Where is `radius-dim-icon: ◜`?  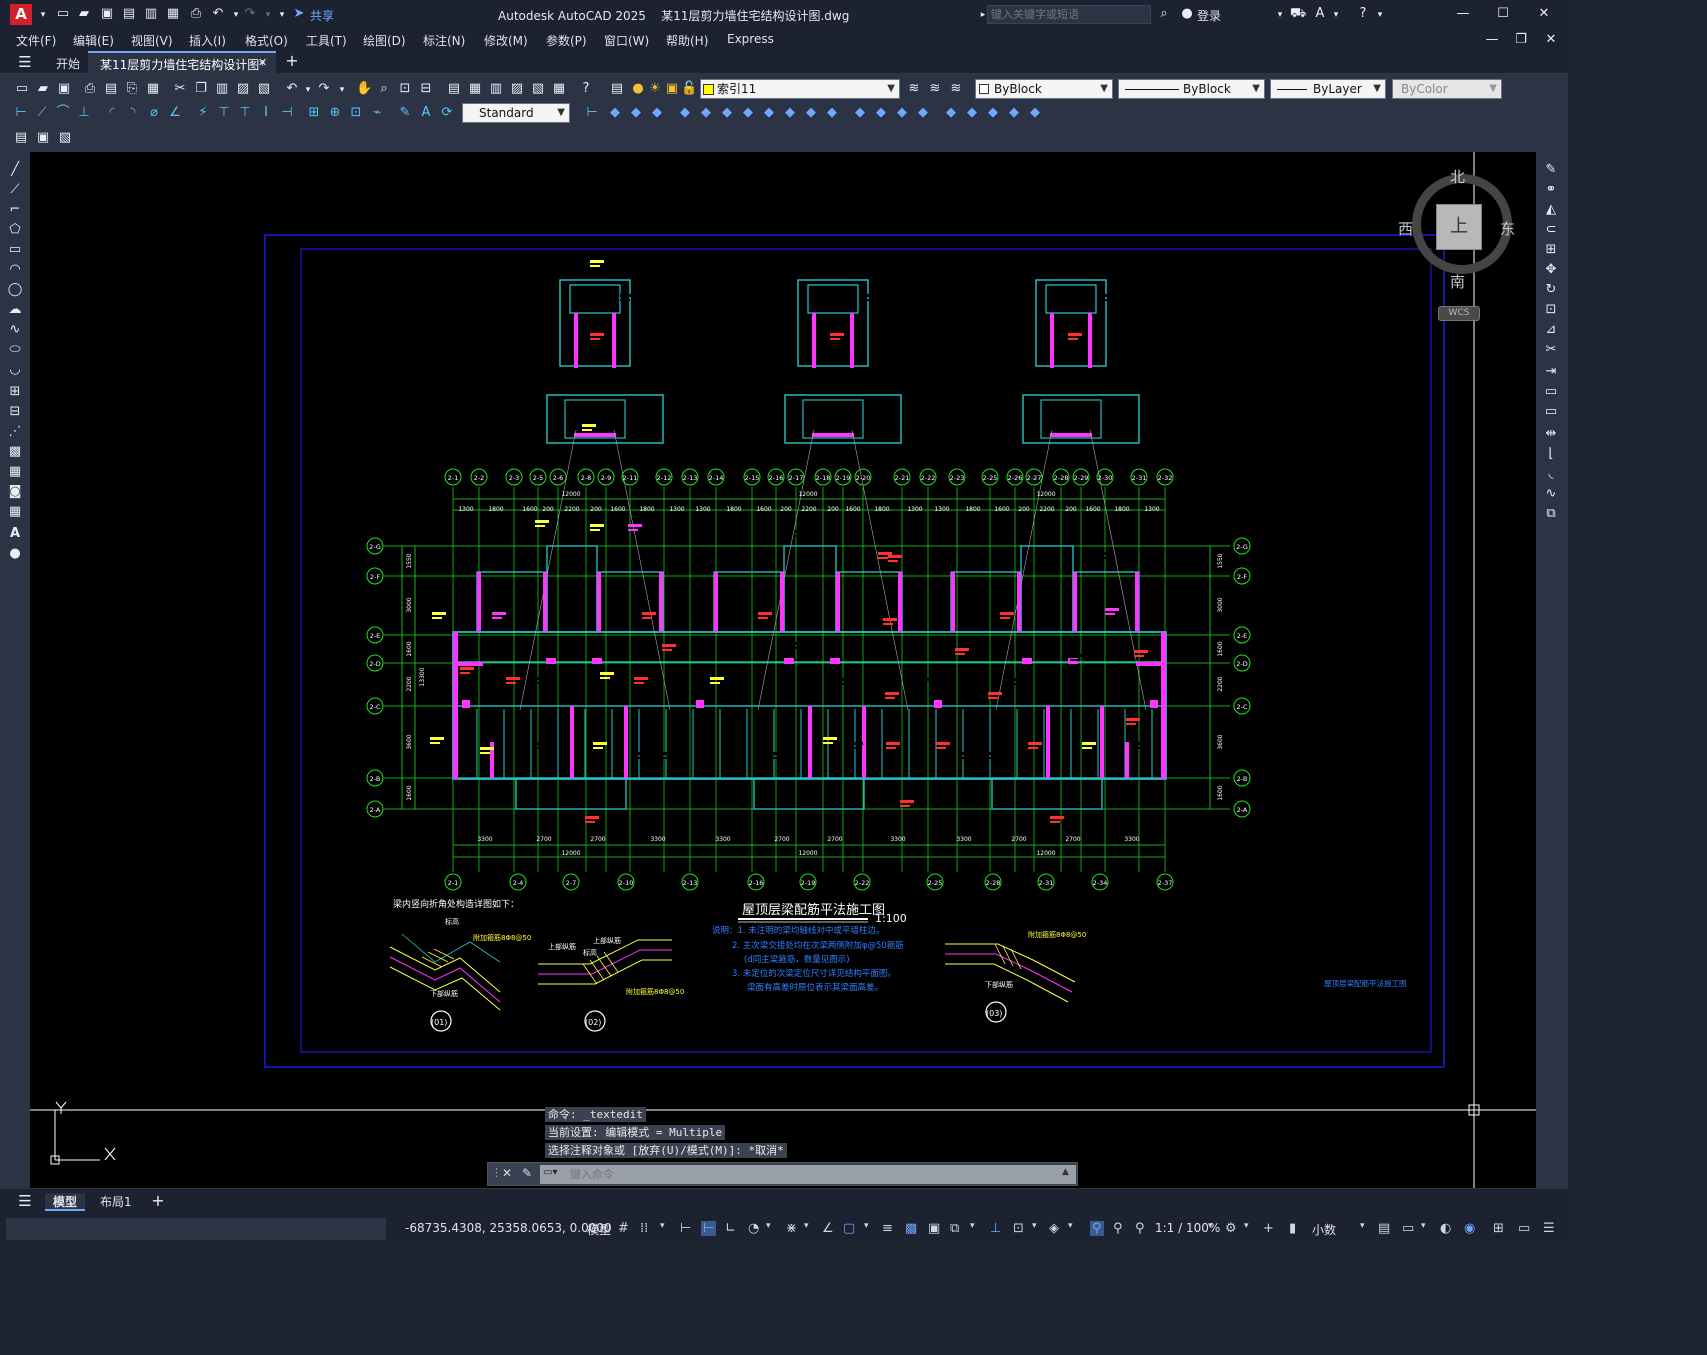
radius-dim-icon: ◜ is located at coordinates (112, 113).